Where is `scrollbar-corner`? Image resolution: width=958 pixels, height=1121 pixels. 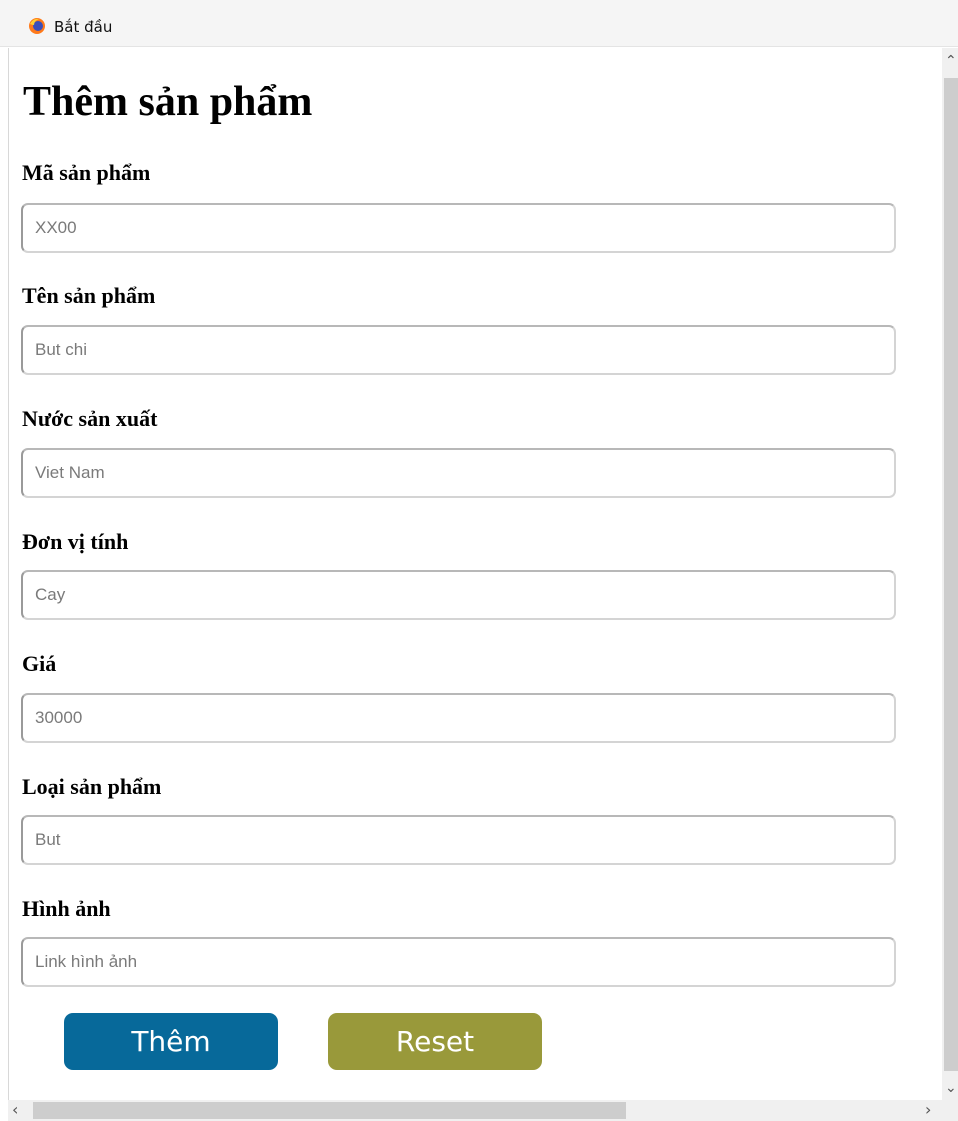
scrollbar-corner is located at coordinates (950, 1110).